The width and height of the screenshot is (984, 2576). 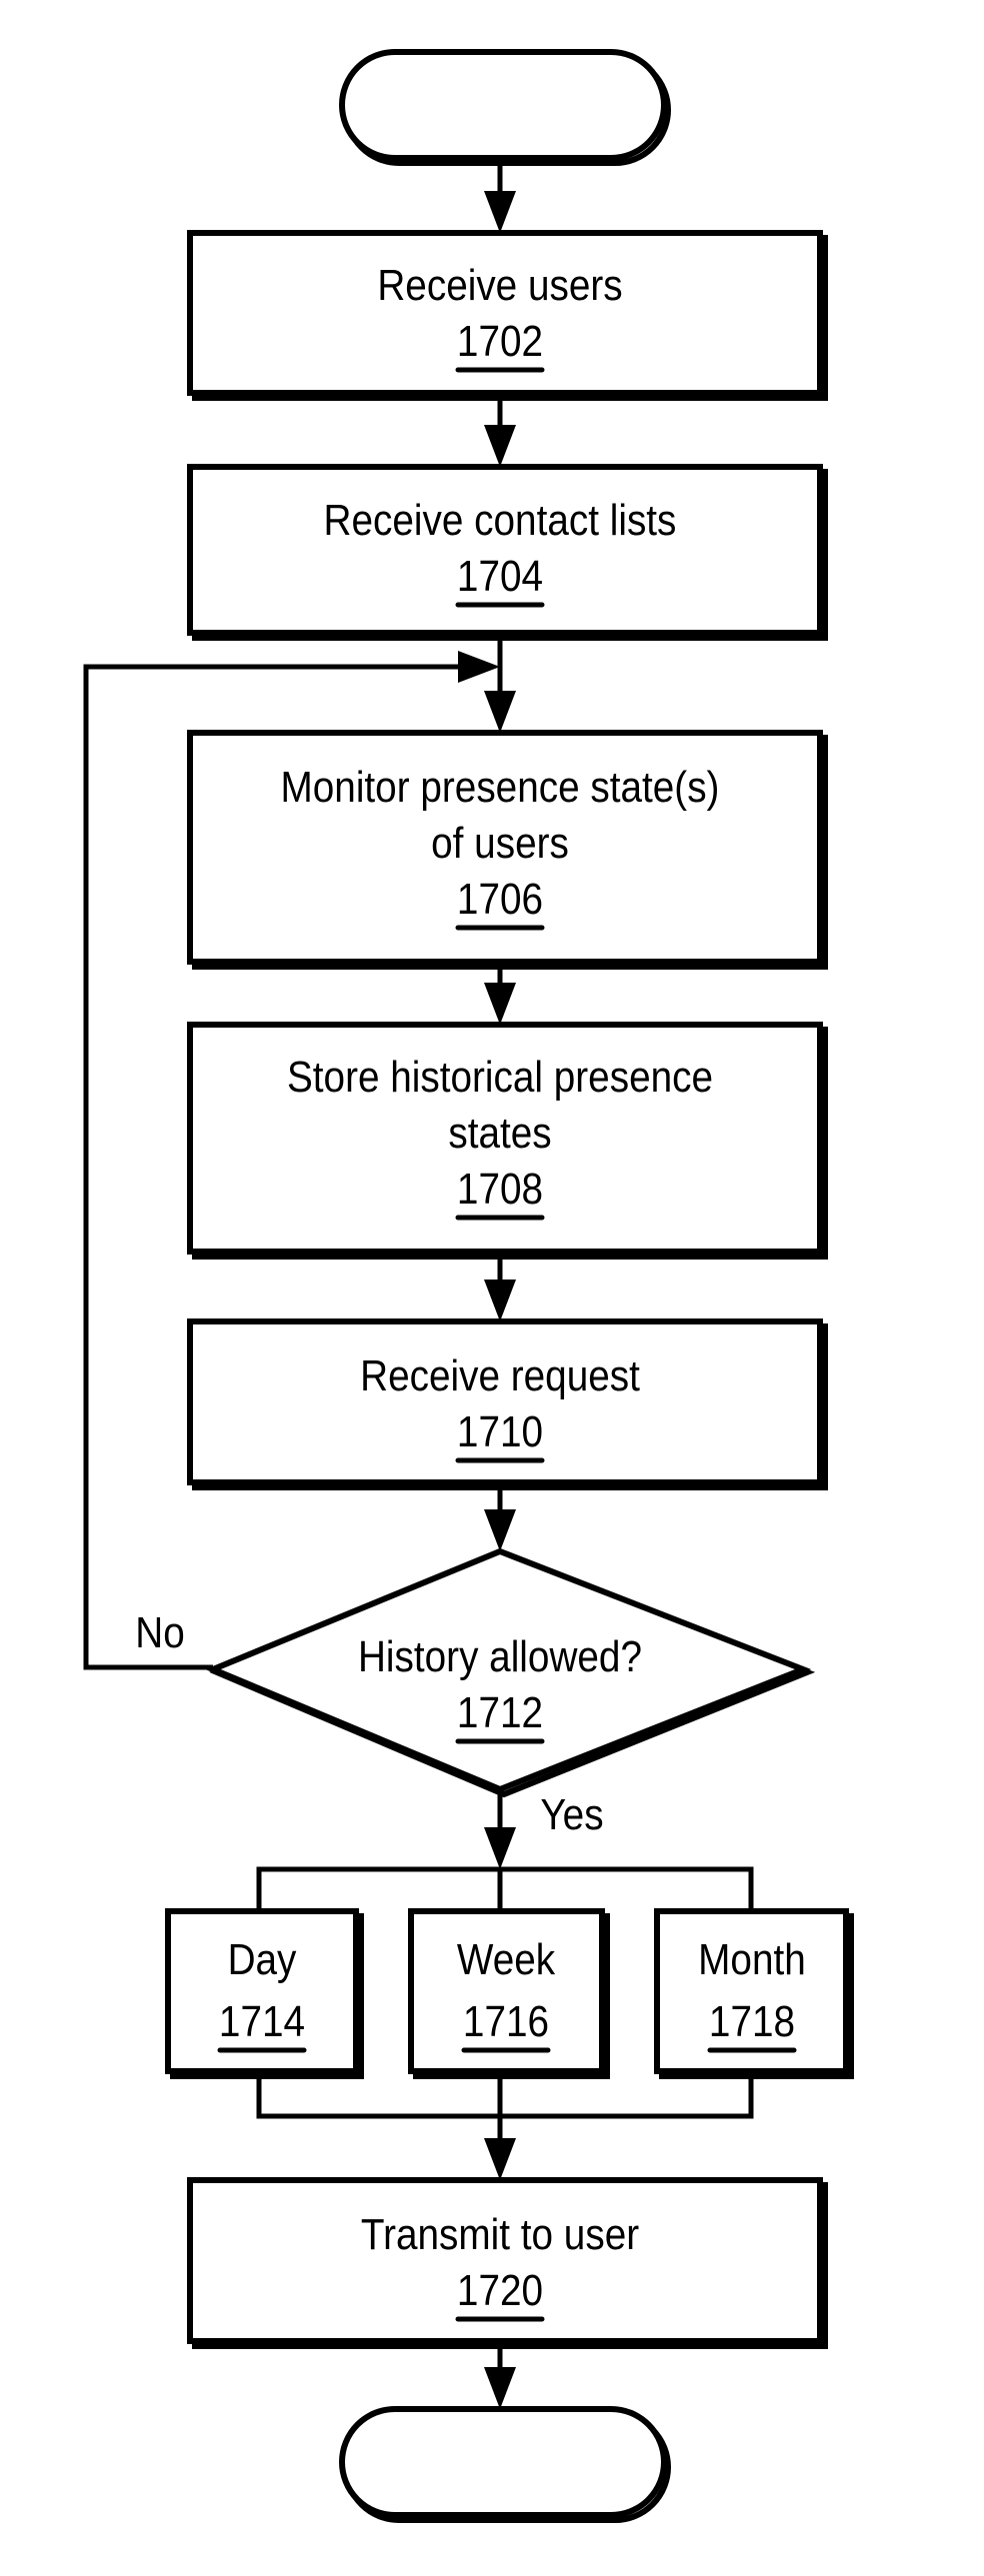 What do you see at coordinates (503, 2462) in the screenshot?
I see `end-terminal` at bounding box center [503, 2462].